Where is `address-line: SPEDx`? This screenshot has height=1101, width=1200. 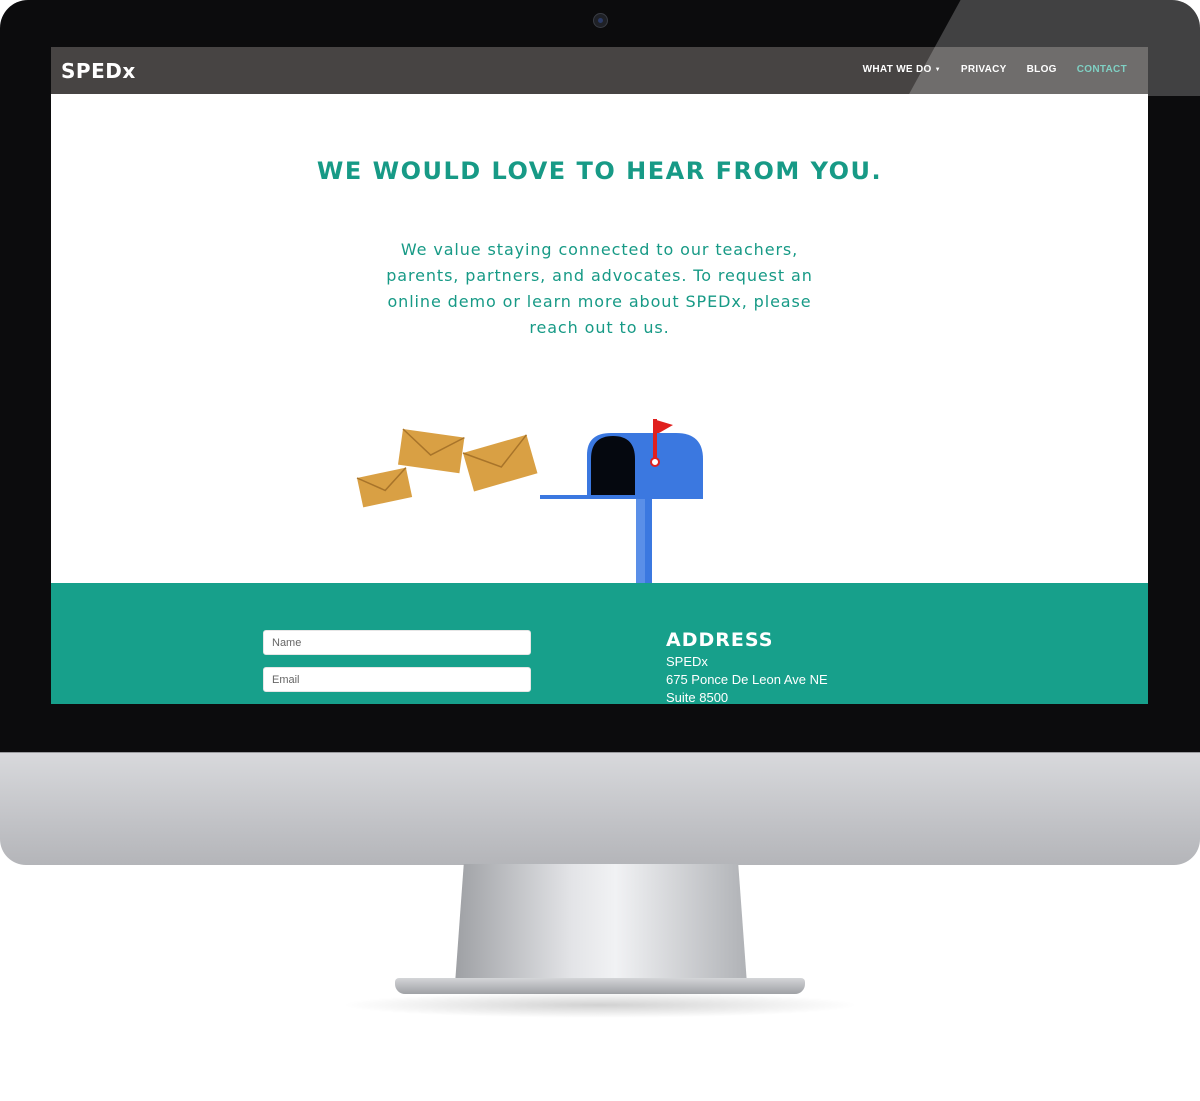
address-line: SPEDx is located at coordinates (687, 661).